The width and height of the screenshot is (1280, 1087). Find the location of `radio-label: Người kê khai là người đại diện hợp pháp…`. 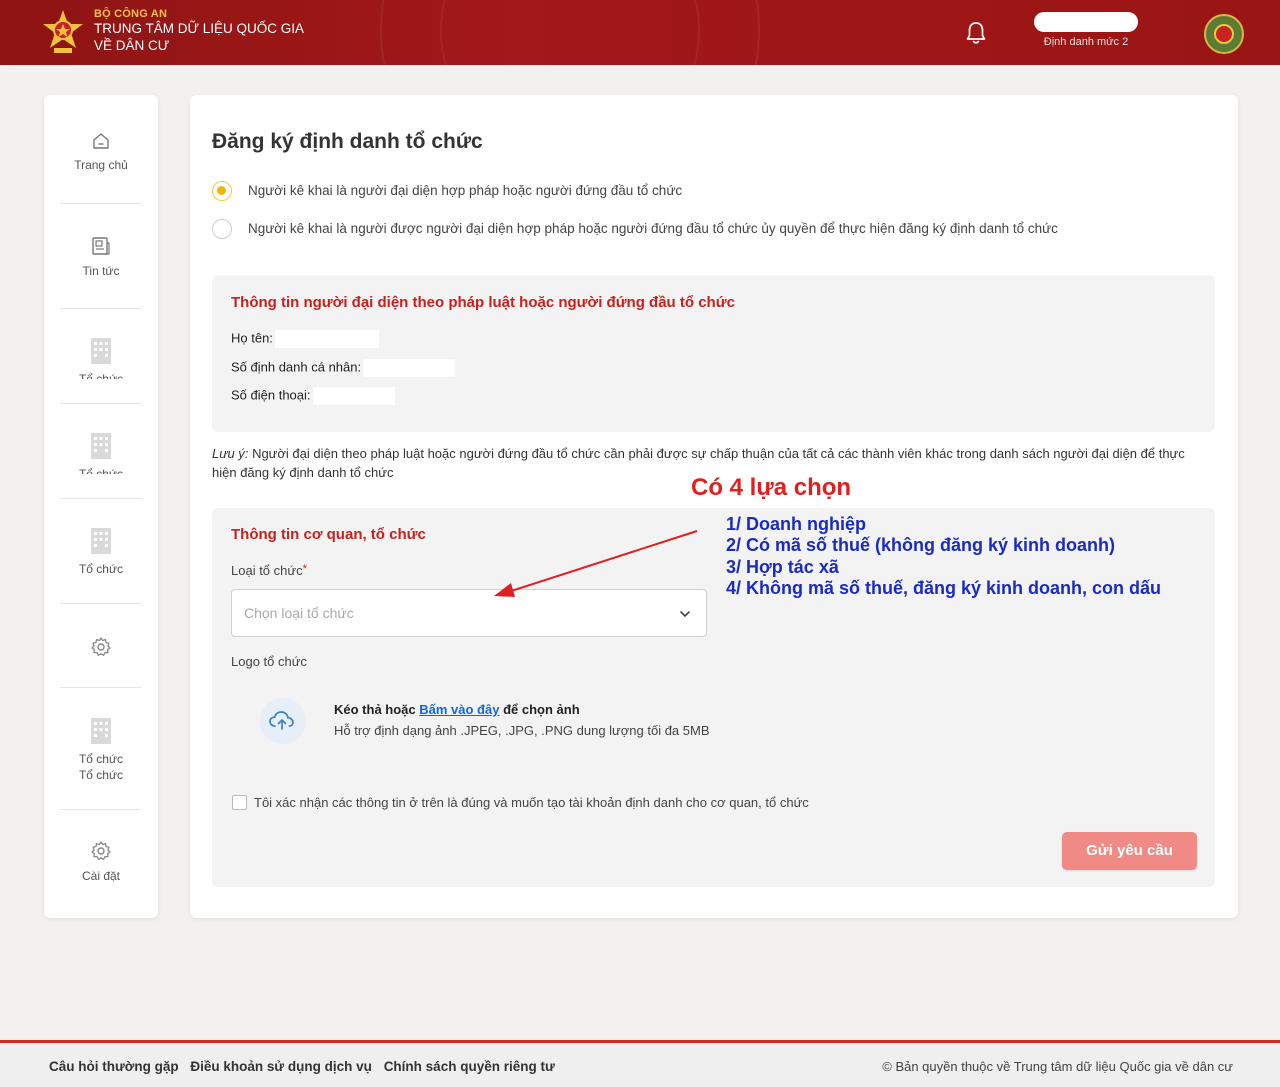

radio-label: Người kê khai là người đại diện hợp pháp… is located at coordinates (465, 190).